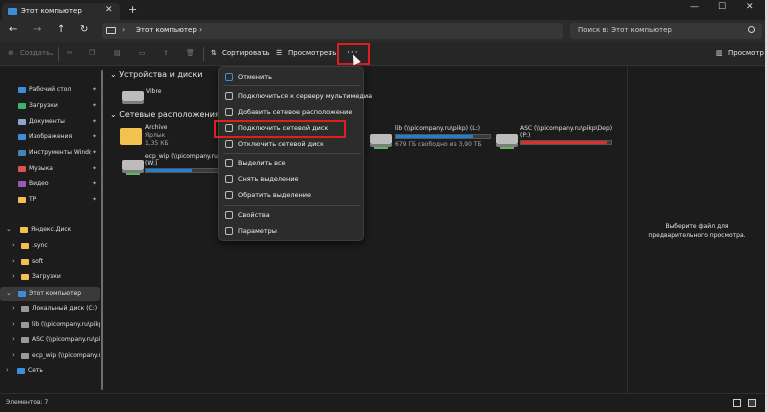 This screenshot has width=768, height=412. Describe the element at coordinates (11, 53) in the screenshot. I see `new-plus-icon: ⊕` at that location.